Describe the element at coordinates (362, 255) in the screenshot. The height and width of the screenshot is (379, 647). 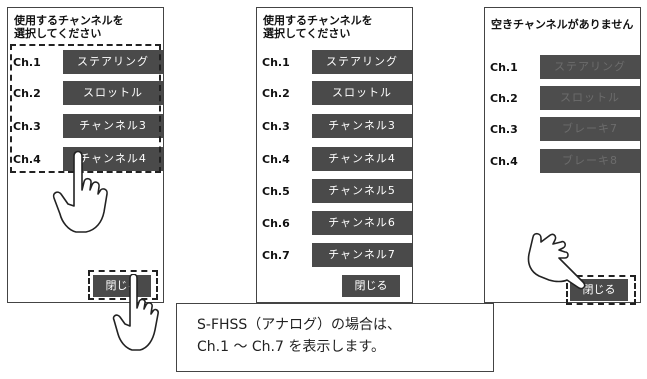
I see `channel-button-7: チャンネル7` at that location.